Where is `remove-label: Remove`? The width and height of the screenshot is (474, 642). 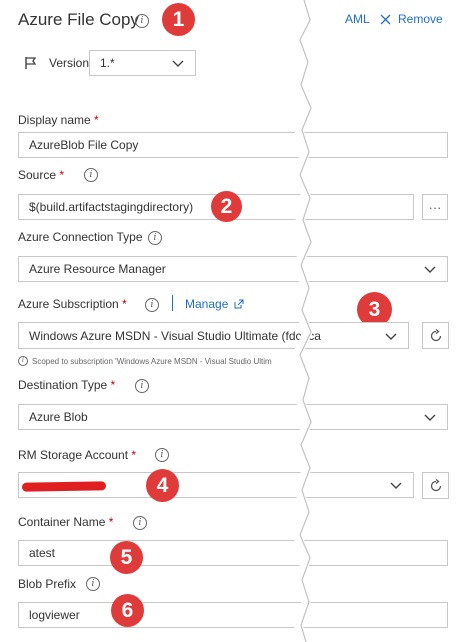 remove-label: Remove is located at coordinates (420, 19).